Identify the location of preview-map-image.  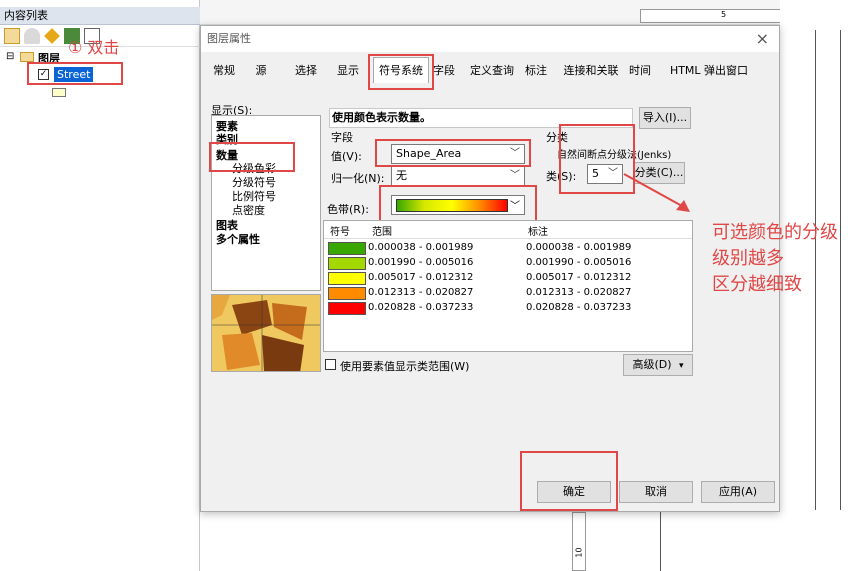
(266, 333).